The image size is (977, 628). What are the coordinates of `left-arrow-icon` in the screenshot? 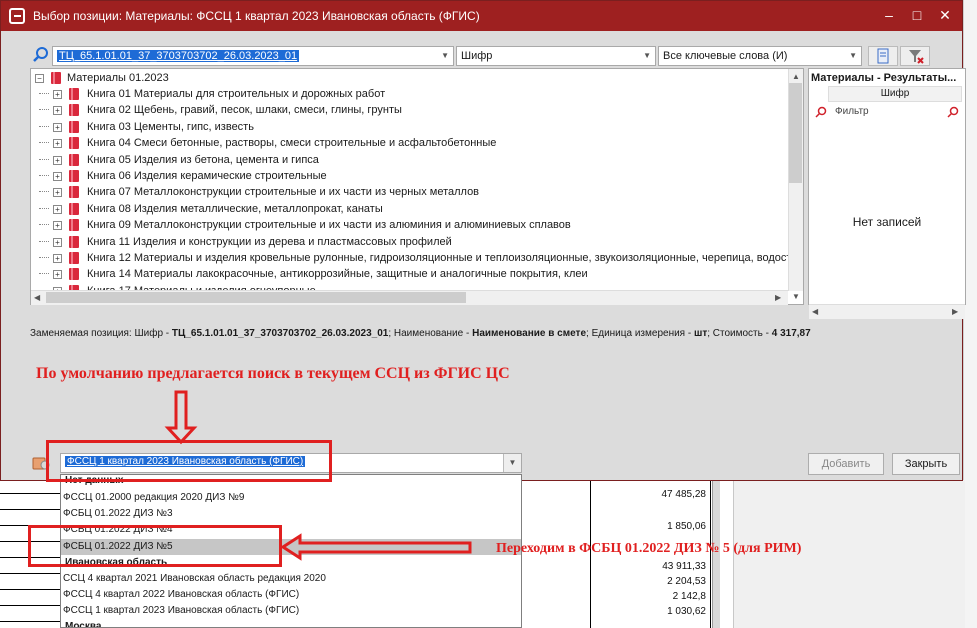 It's located at (376, 547).